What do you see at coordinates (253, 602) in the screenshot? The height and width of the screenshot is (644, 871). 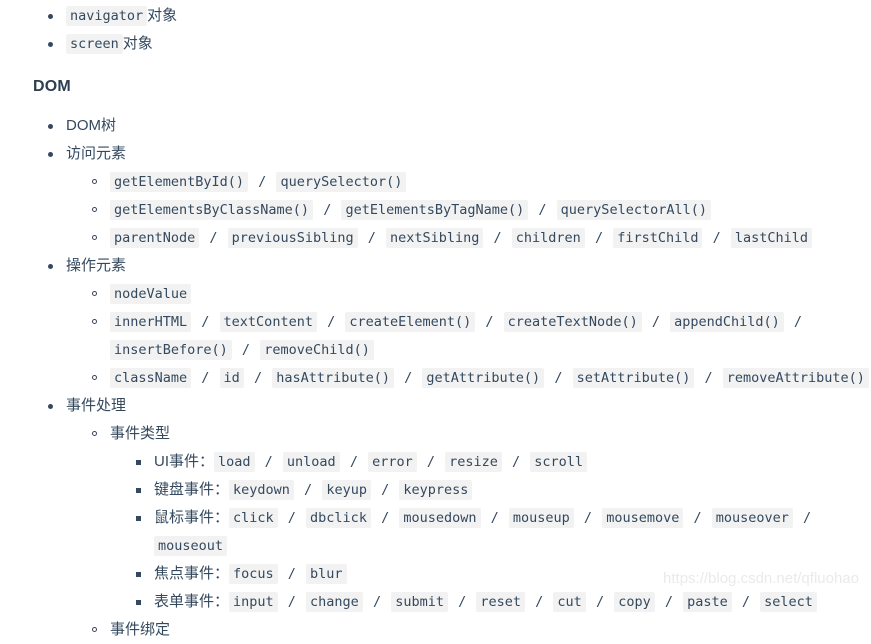 I see `code-span: input` at bounding box center [253, 602].